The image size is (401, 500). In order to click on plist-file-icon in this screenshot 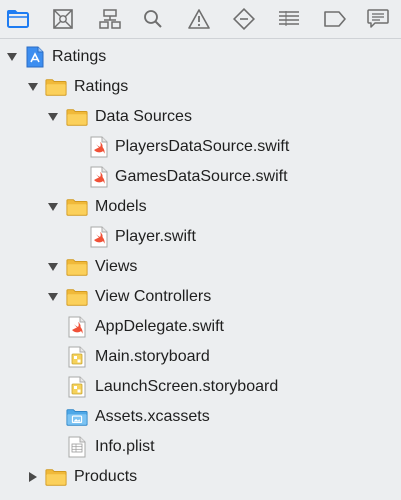, I will do `click(77, 447)`.